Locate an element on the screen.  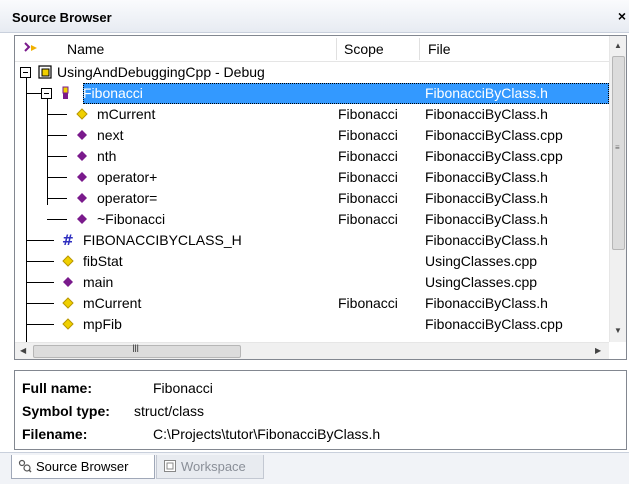
source-browser-icon is located at coordinates (25, 466).